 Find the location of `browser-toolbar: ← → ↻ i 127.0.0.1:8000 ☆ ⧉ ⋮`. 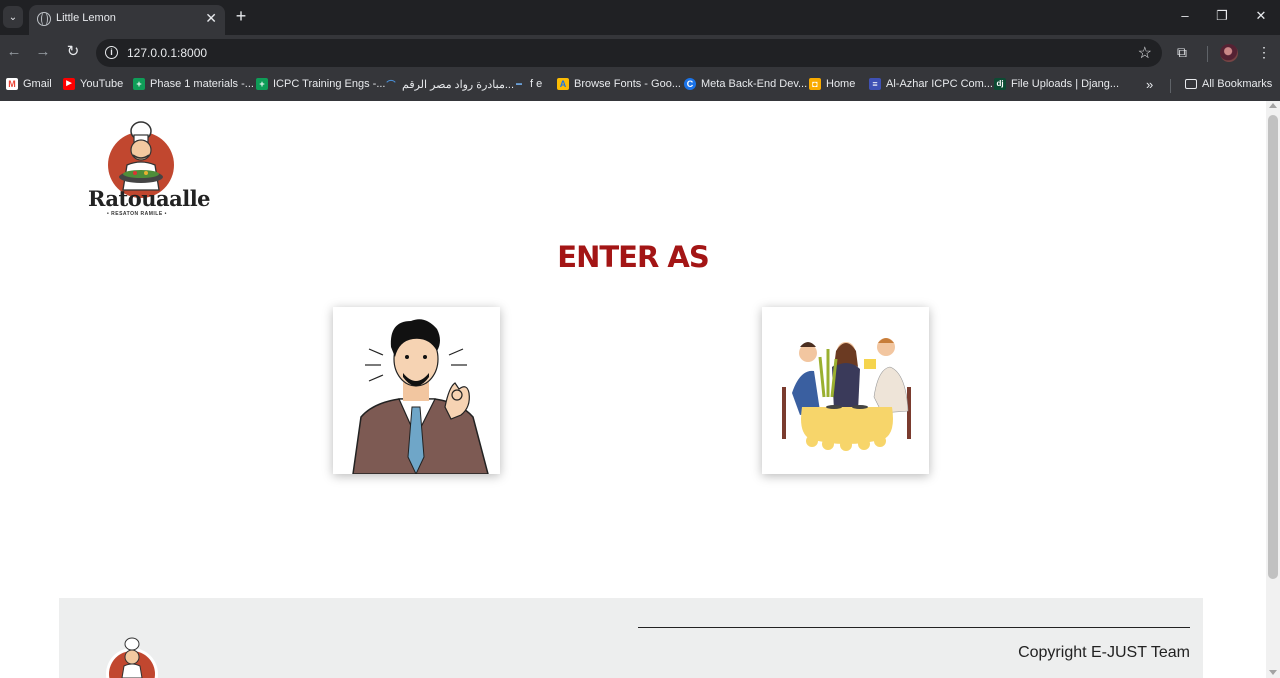

browser-toolbar: ← → ↻ i 127.0.0.1:8000 ☆ ⧉ ⋮ is located at coordinates (640, 52).